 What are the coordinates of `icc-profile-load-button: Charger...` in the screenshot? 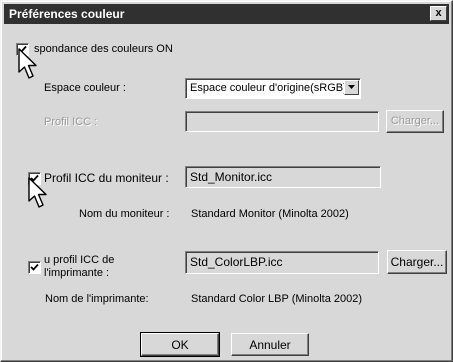 It's located at (415, 121).